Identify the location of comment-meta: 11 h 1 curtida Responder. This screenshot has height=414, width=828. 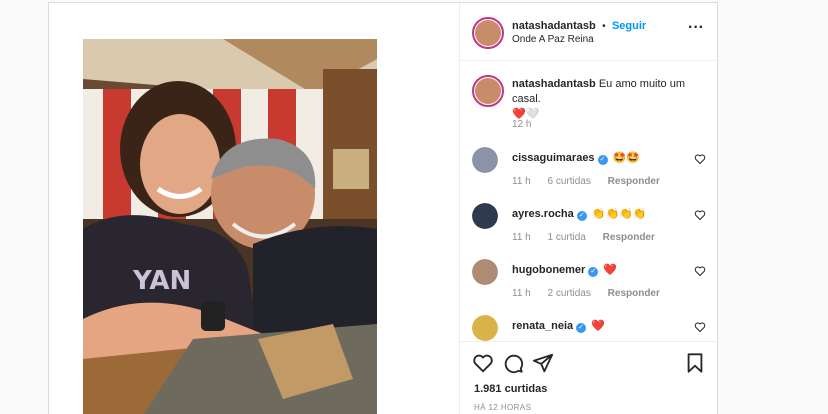
(590, 237).